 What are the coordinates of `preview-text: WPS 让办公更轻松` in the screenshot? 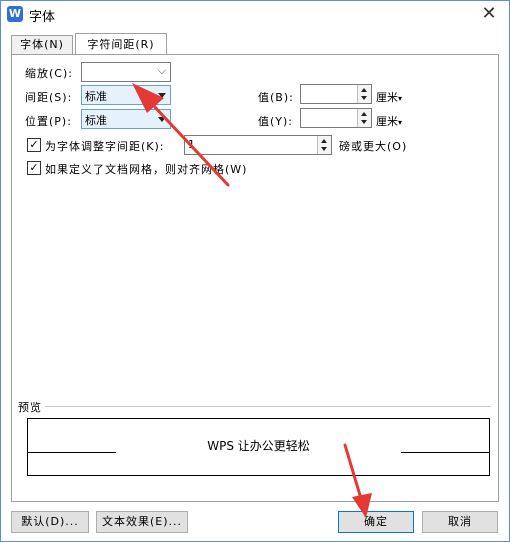 It's located at (258, 446).